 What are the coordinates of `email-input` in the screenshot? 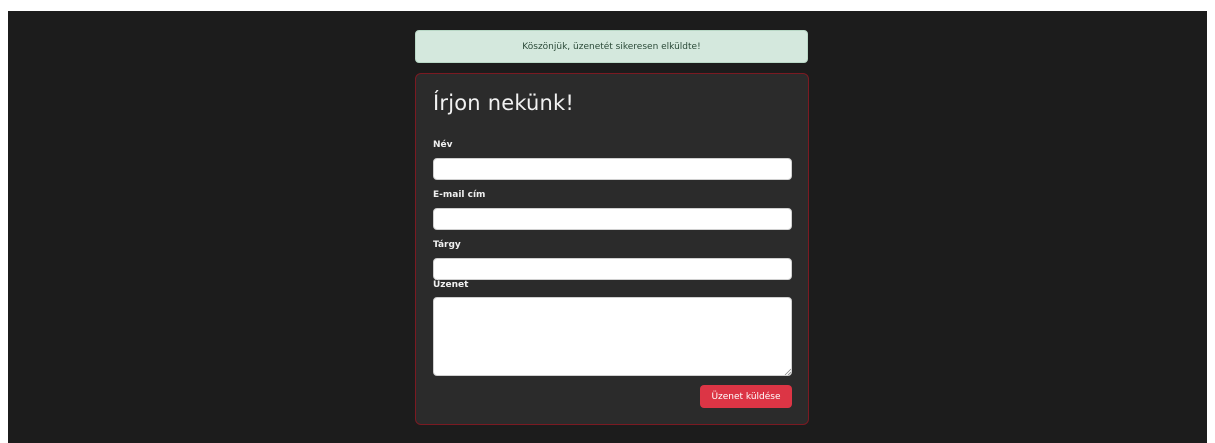 It's located at (612, 219).